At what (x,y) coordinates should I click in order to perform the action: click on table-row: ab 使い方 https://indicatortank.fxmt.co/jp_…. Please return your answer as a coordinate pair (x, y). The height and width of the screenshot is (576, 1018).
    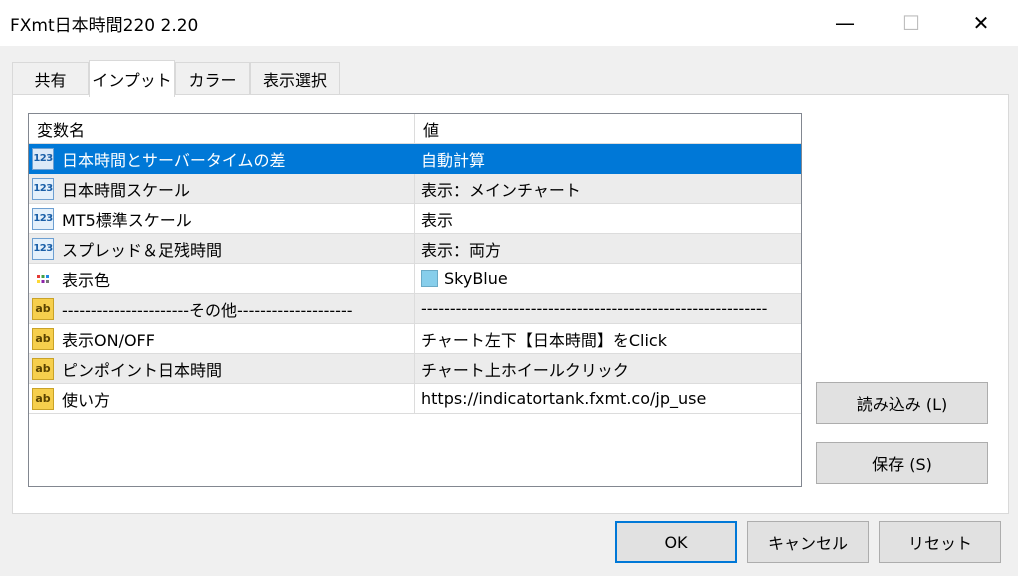
    Looking at the image, I should click on (415, 399).